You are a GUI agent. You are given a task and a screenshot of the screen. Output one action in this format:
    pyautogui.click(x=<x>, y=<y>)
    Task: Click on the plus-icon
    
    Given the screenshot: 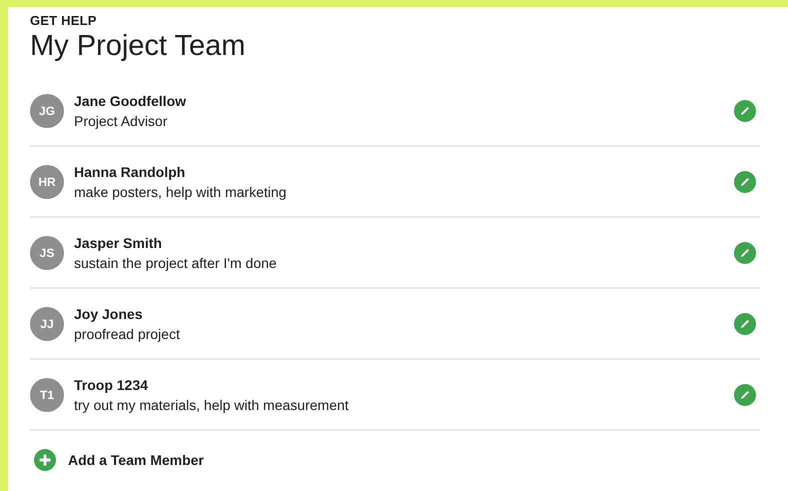 What is the action you would take?
    pyautogui.click(x=45, y=460)
    